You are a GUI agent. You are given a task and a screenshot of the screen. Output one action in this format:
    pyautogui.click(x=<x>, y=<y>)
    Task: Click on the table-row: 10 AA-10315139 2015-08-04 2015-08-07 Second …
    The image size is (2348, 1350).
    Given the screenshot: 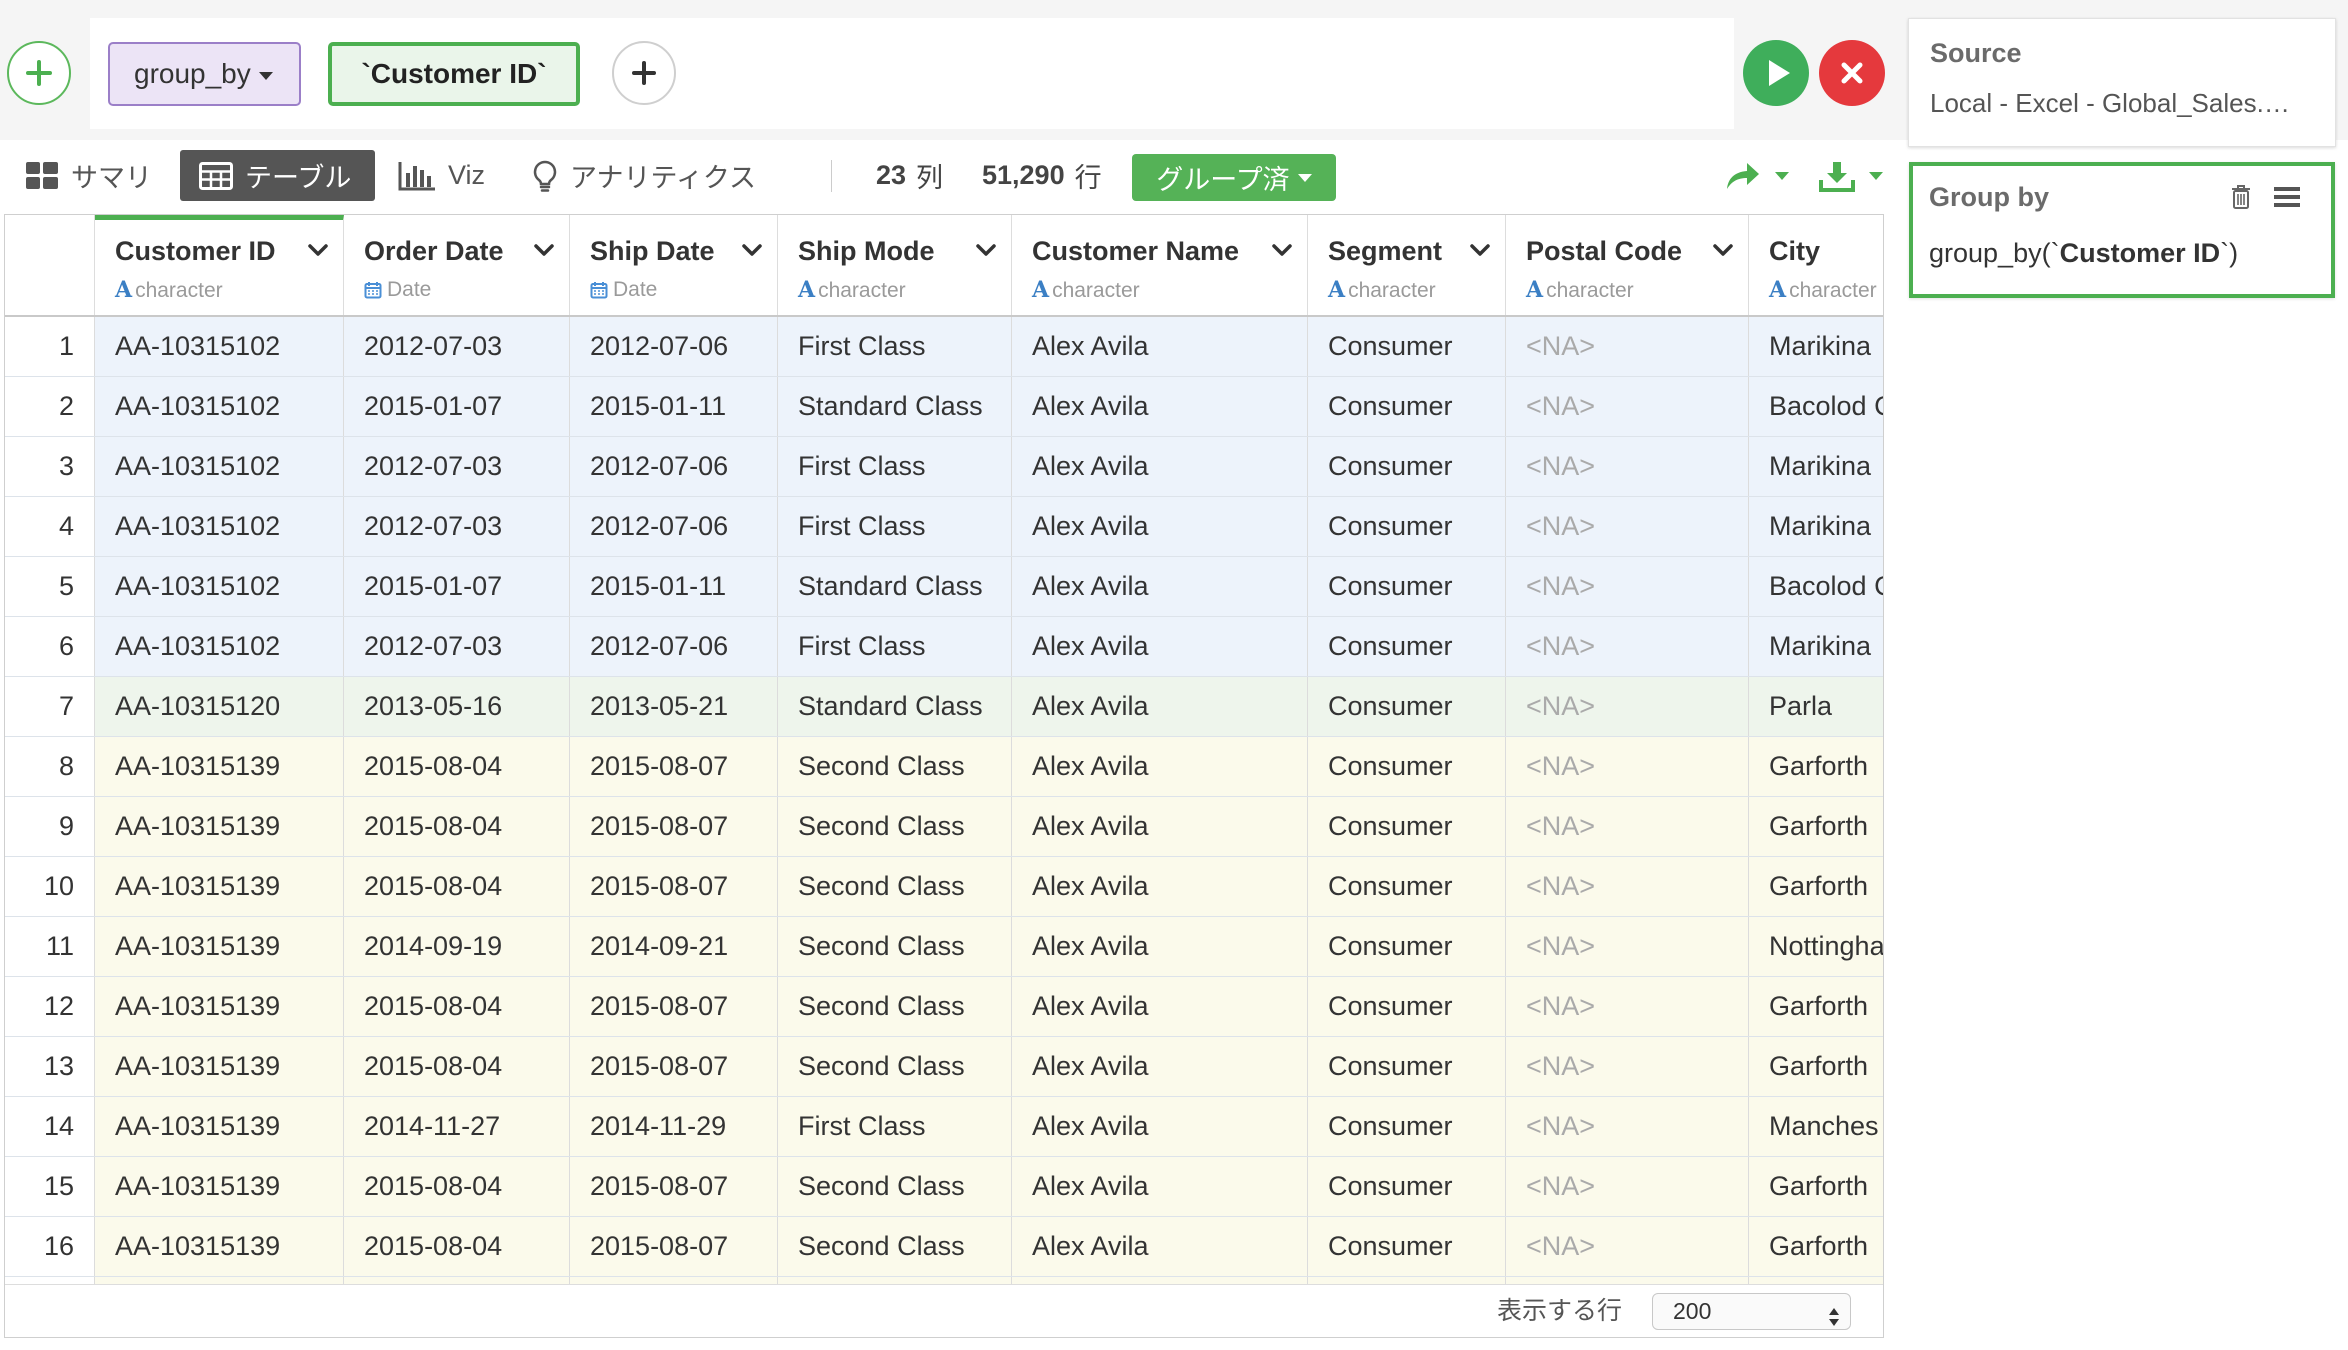 What is the action you would take?
    pyautogui.click(x=944, y=887)
    